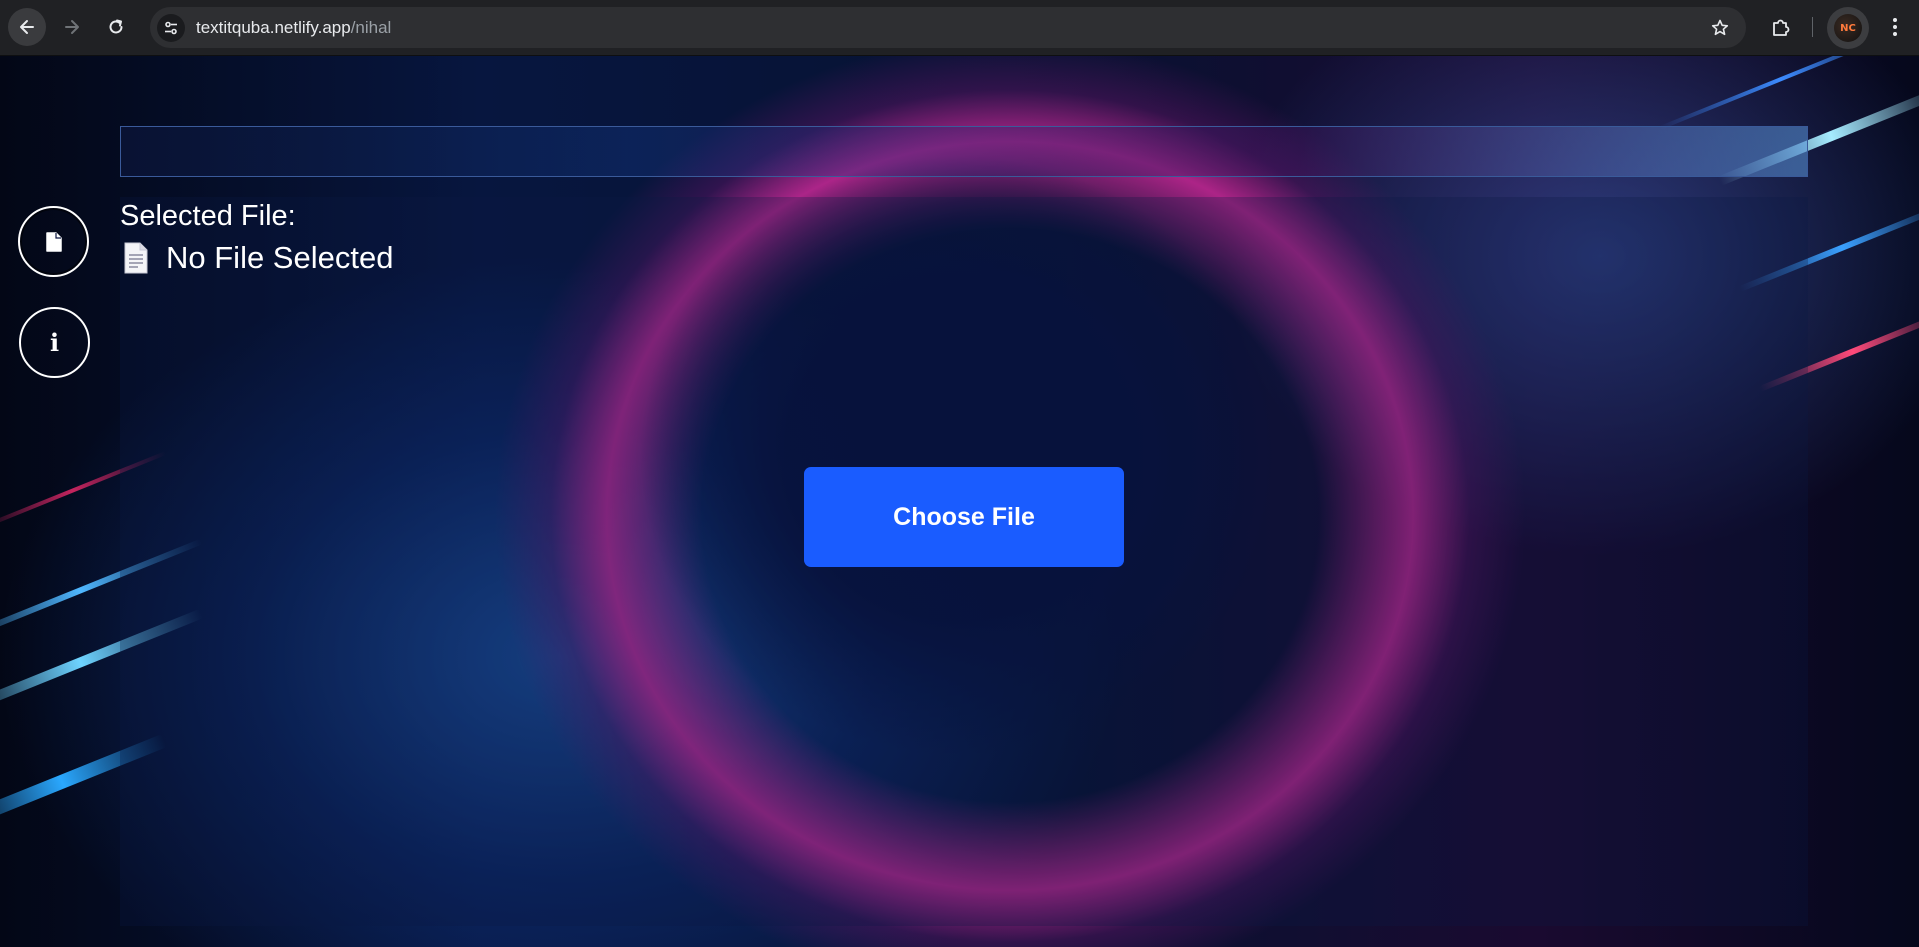 This screenshot has height=947, width=1919. I want to click on reload-icon, so click(116, 26).